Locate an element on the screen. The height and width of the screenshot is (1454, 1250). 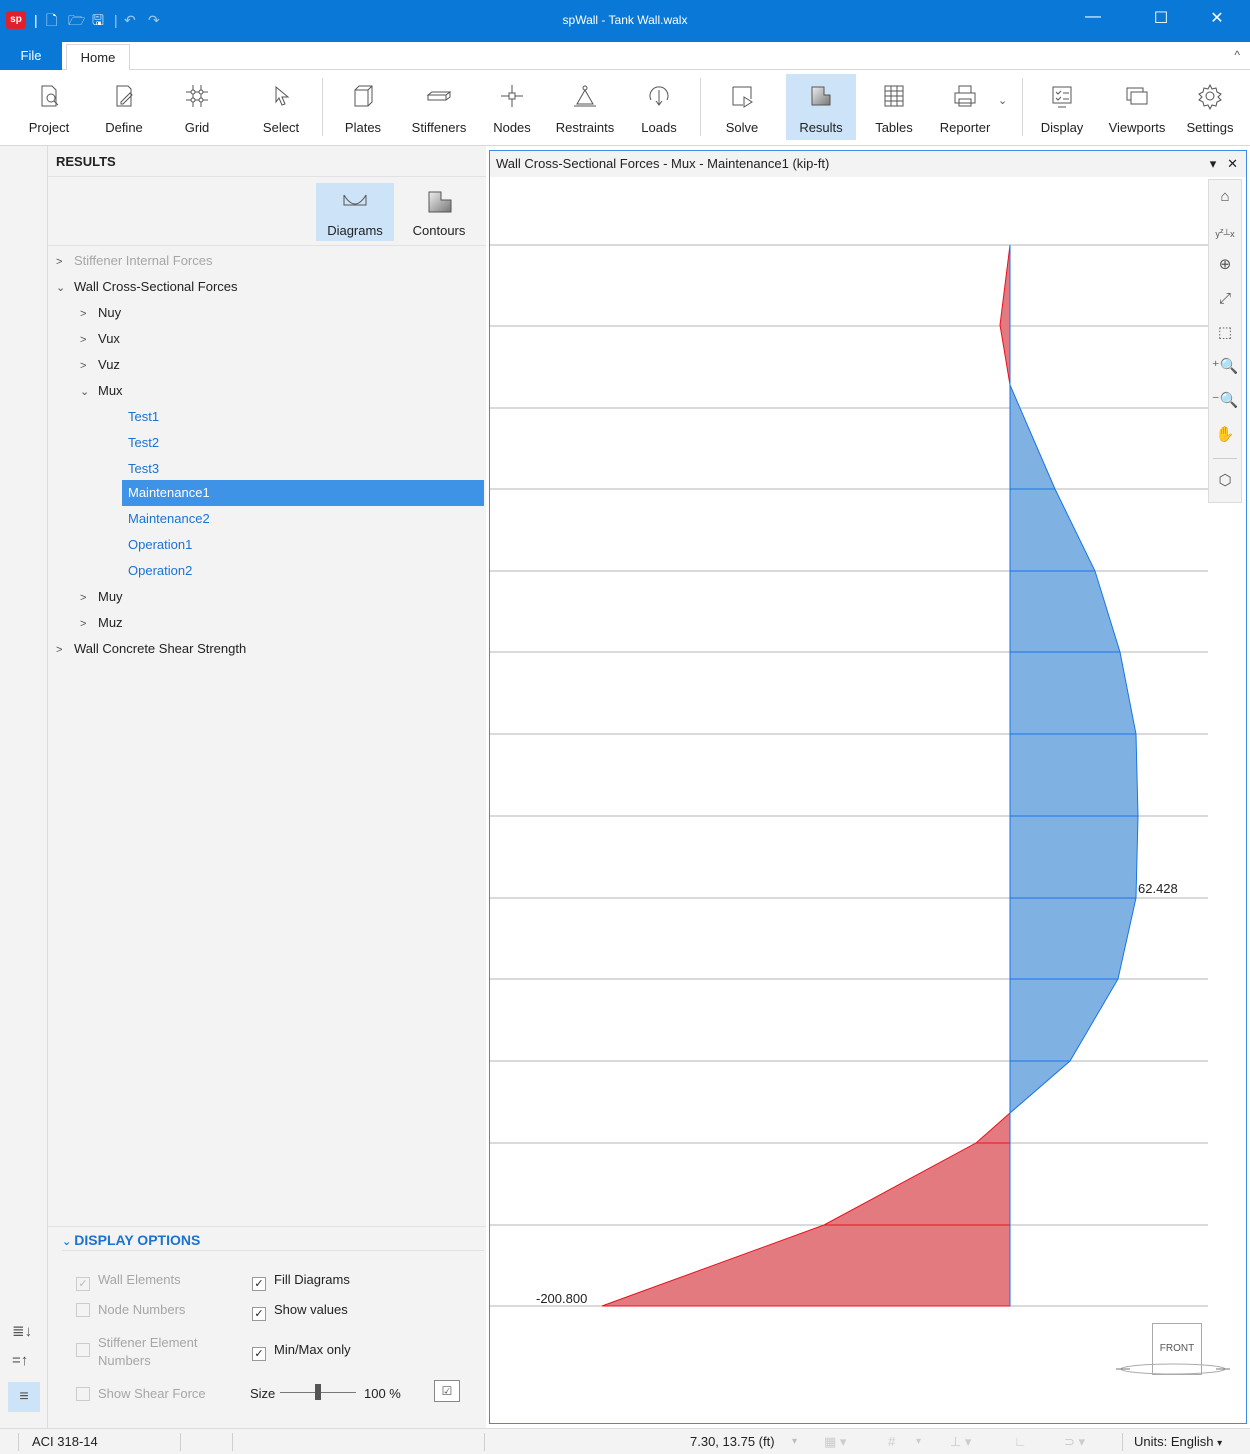
snap-grid-icon: ▦ ▾ is located at coordinates (835, 1441).